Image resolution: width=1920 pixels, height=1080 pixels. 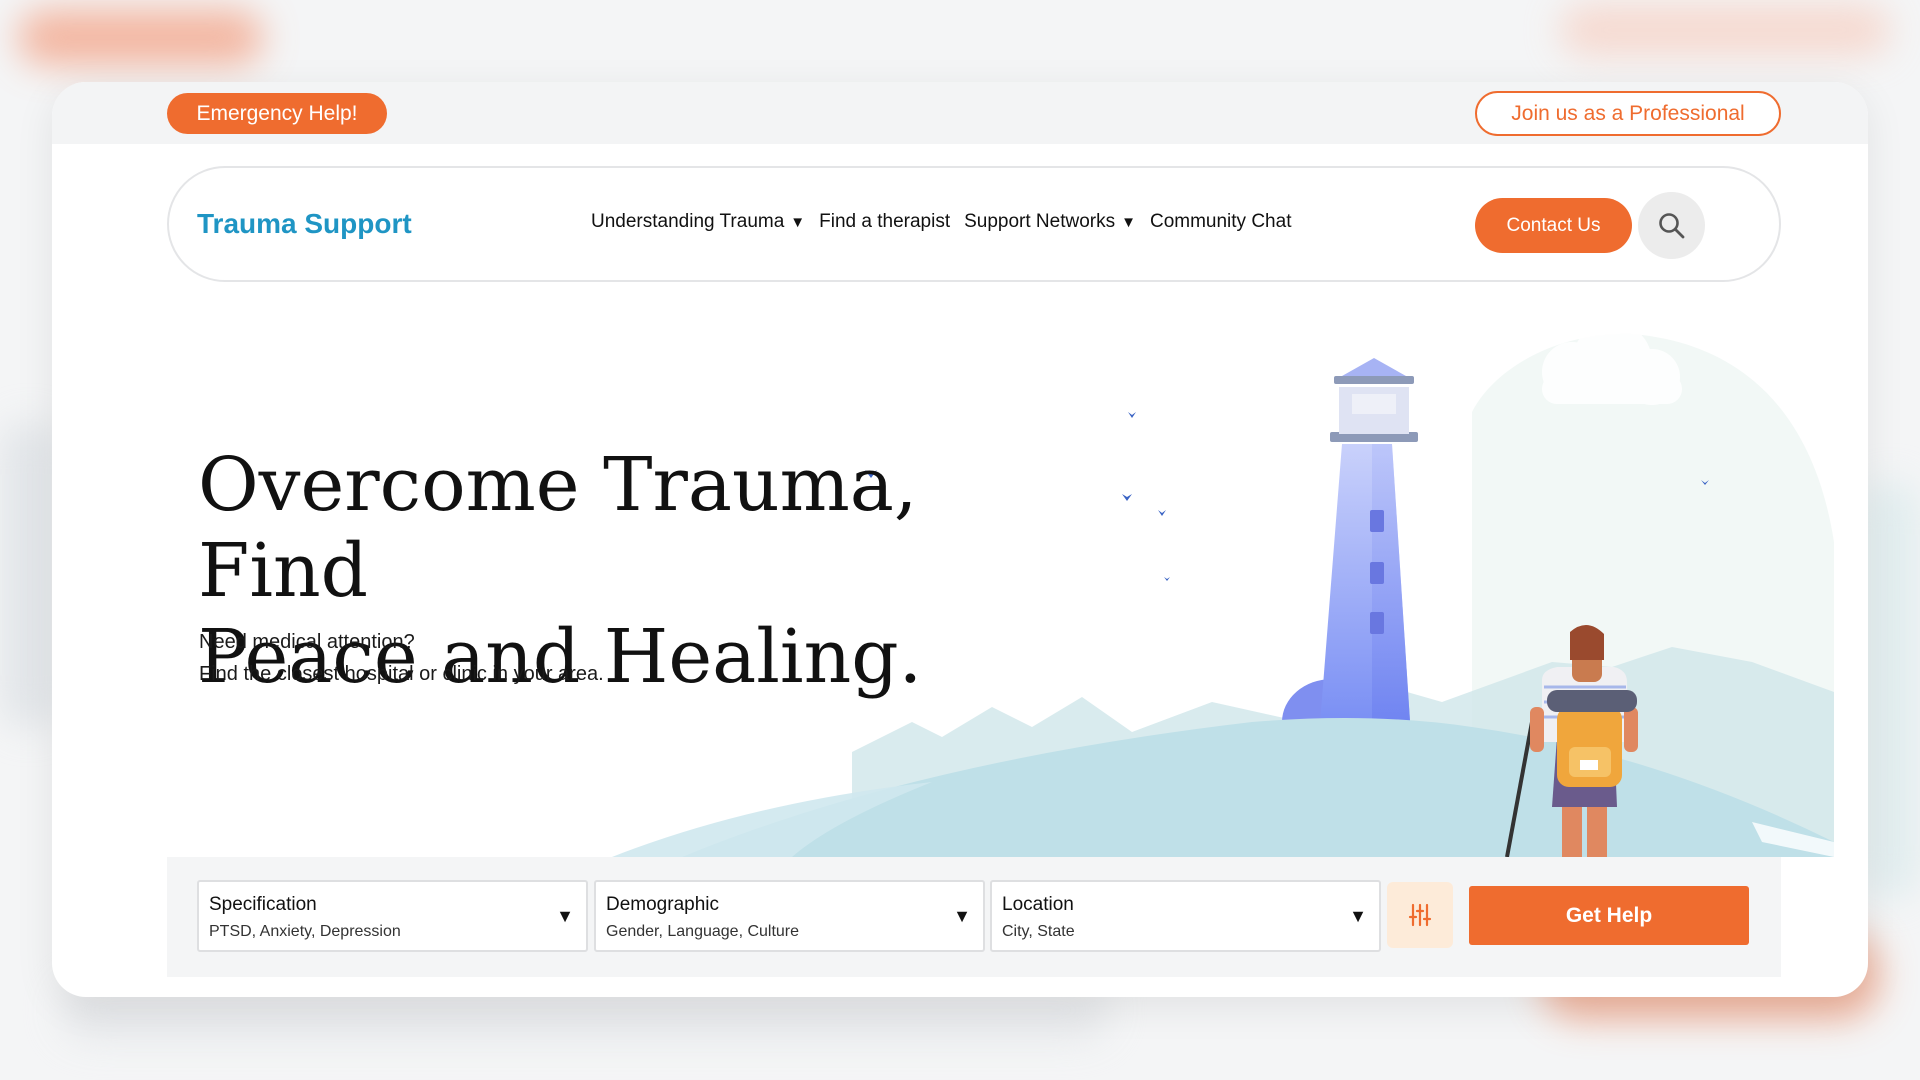 I want to click on nav-understanding-trauma: Understanding Trauma ▼, so click(x=698, y=222).